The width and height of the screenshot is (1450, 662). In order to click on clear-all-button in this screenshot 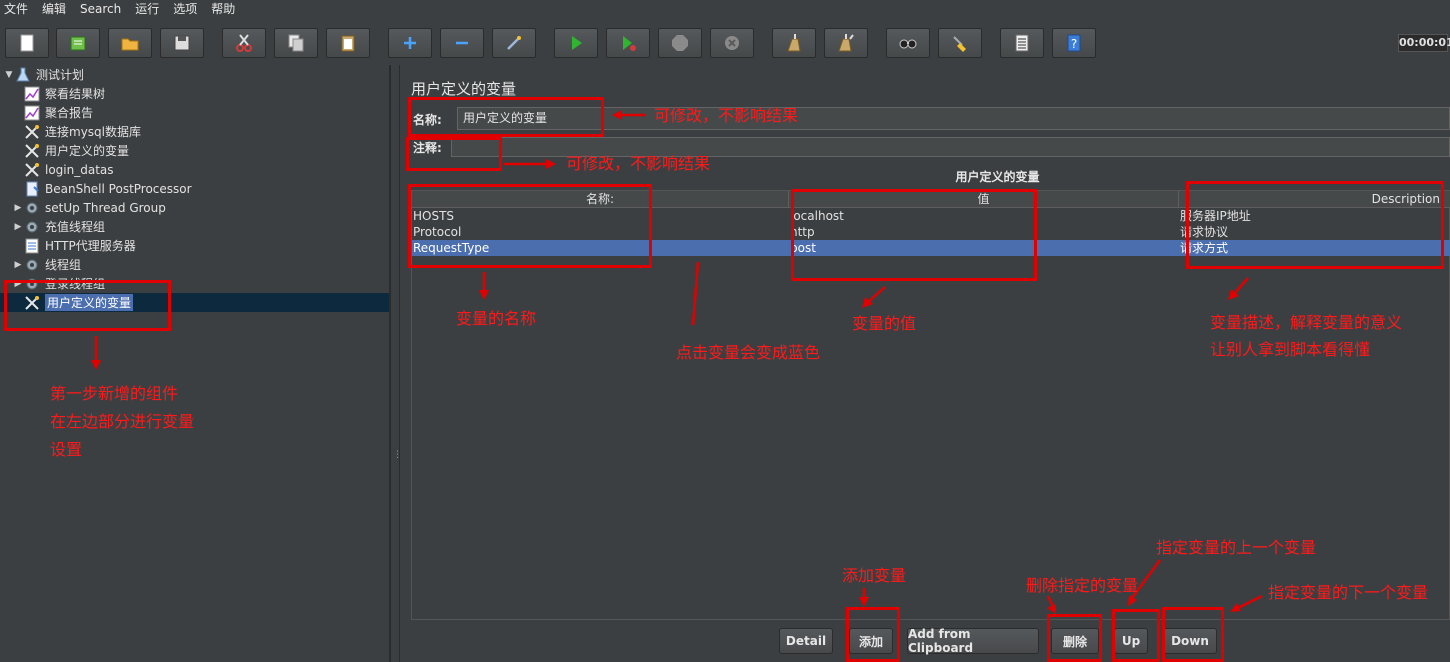, I will do `click(846, 43)`.